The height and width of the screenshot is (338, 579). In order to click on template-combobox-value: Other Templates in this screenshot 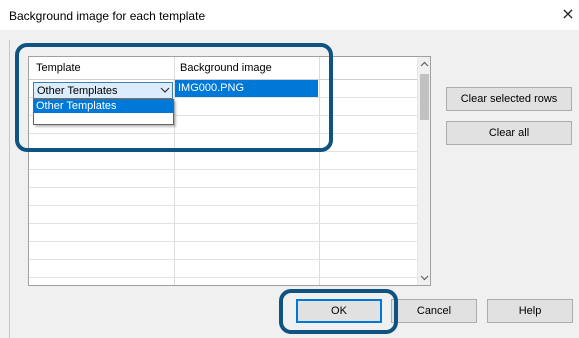, I will do `click(77, 91)`.